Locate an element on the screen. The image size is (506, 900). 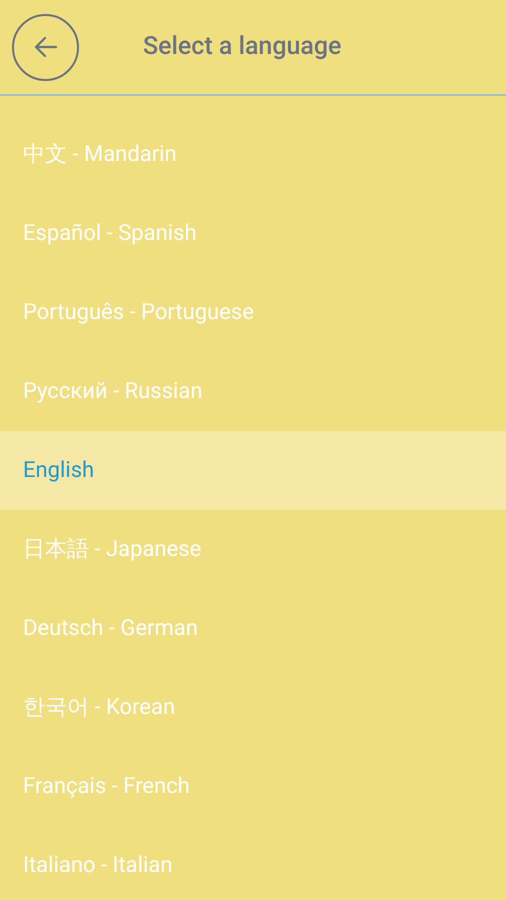
language-option: 日本語 - Japanese is located at coordinates (253, 549).